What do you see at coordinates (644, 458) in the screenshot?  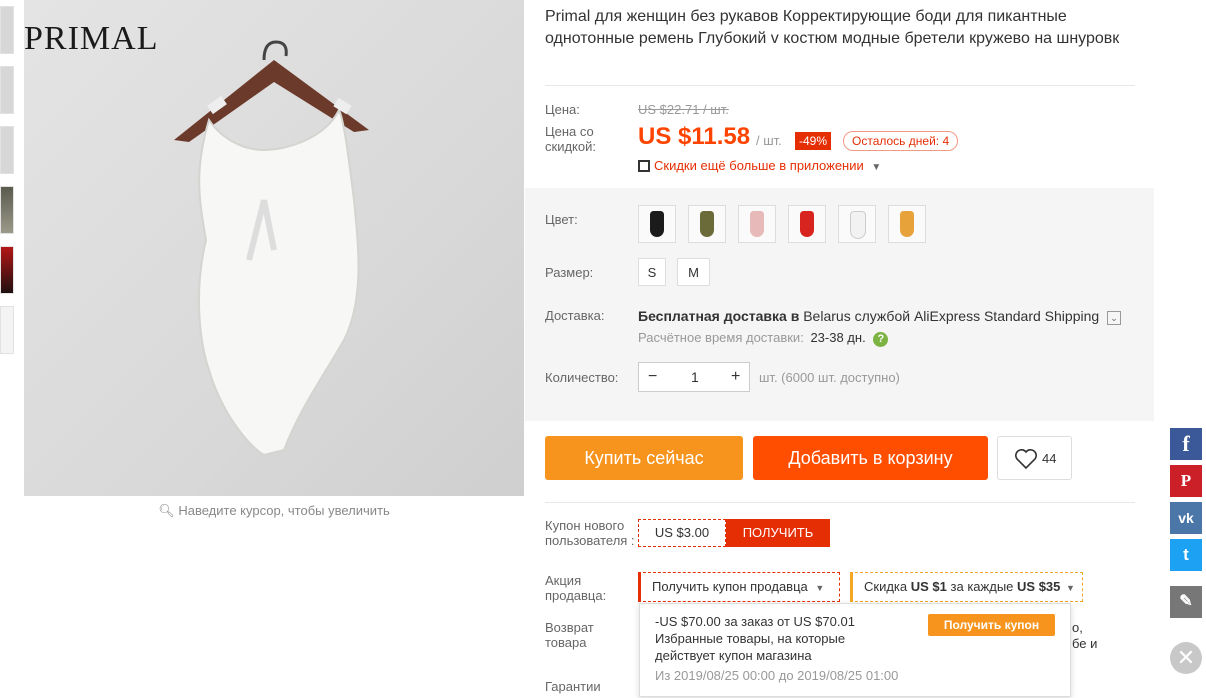 I see `buy-now-button: Купить сейчас` at bounding box center [644, 458].